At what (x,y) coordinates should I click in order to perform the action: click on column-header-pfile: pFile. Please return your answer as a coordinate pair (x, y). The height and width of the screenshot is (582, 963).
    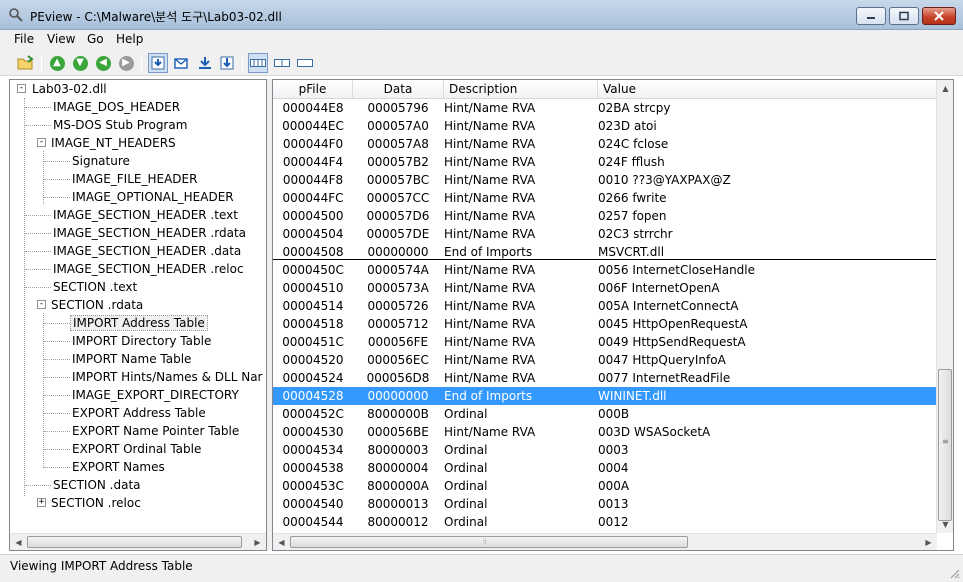
    Looking at the image, I should click on (313, 89).